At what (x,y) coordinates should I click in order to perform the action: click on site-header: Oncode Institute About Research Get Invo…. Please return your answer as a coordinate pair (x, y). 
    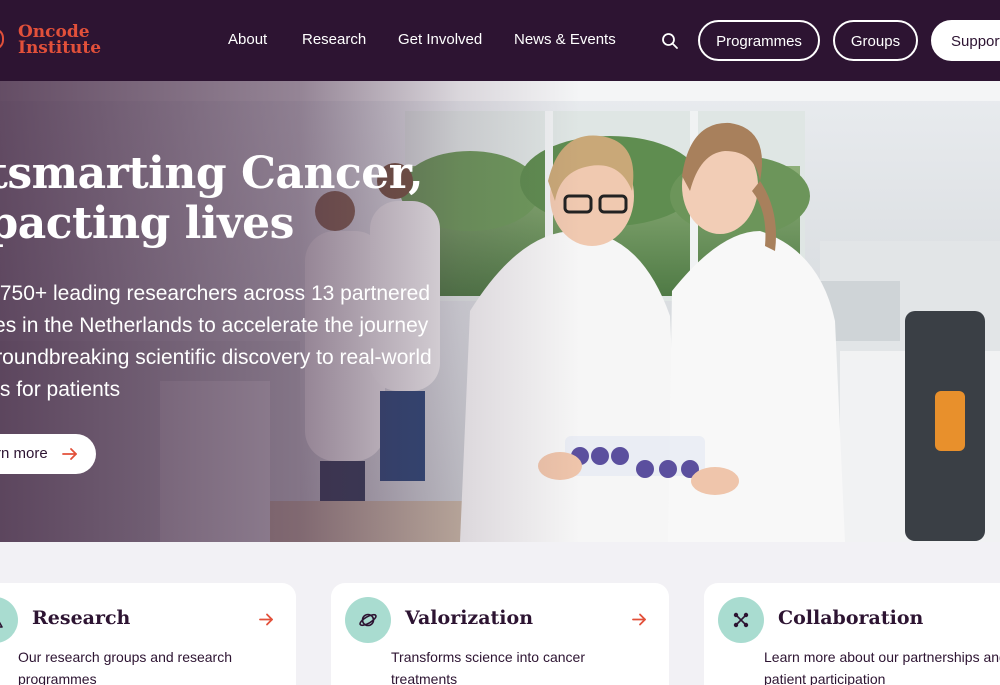
    Looking at the image, I should click on (500, 40).